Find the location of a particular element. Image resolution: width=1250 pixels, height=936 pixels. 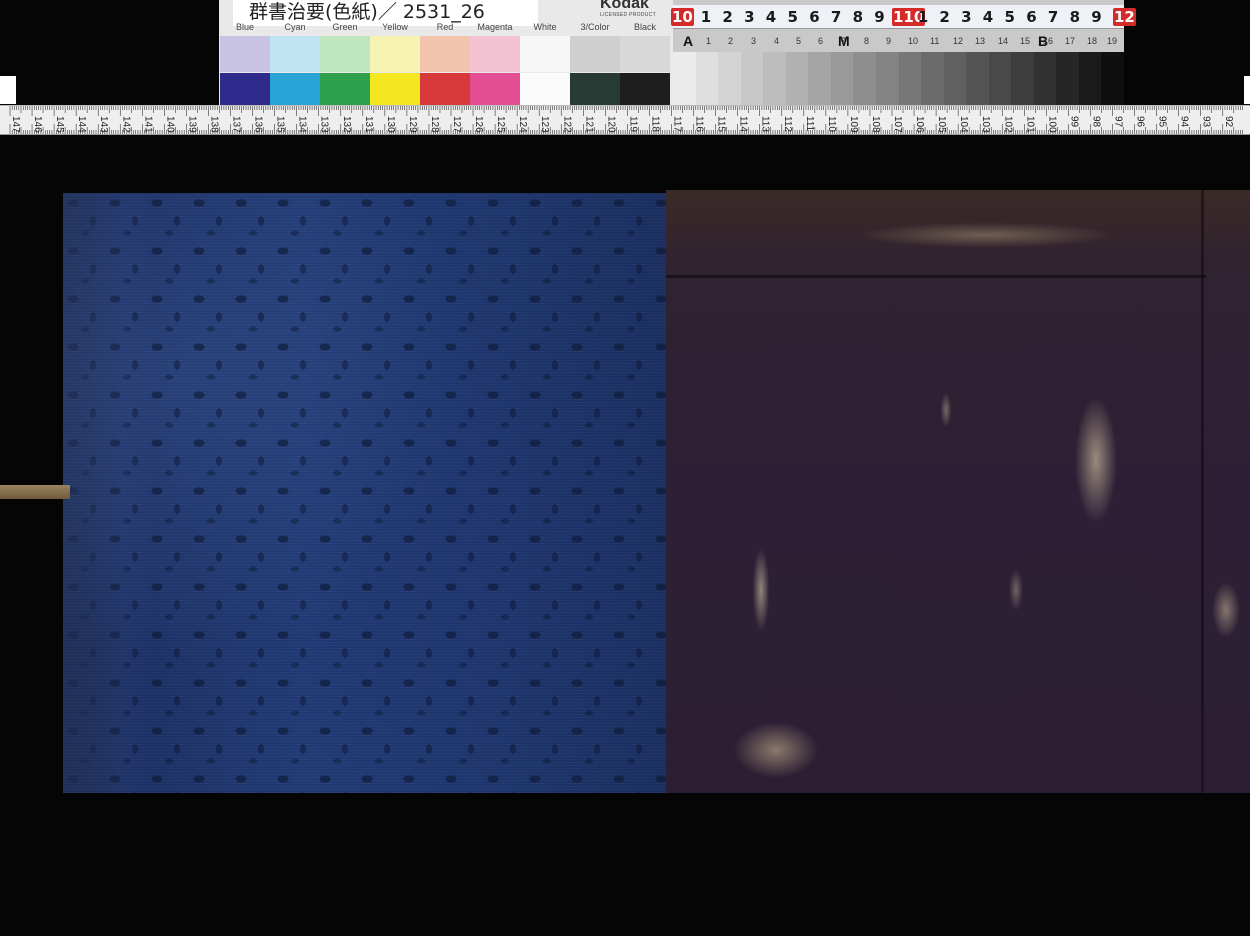

patch-label-yellow: Yellow is located at coordinates (395, 27).